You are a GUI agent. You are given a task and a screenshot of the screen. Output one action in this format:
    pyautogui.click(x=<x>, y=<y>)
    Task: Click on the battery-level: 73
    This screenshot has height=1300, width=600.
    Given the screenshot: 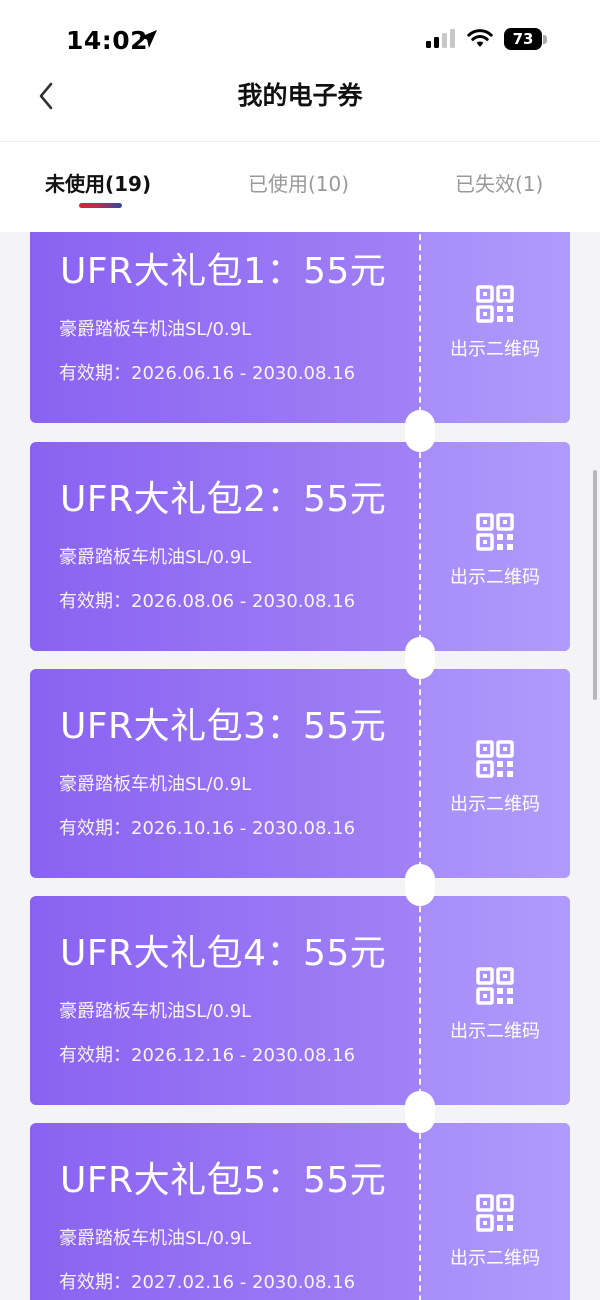 What is the action you would take?
    pyautogui.click(x=523, y=39)
    